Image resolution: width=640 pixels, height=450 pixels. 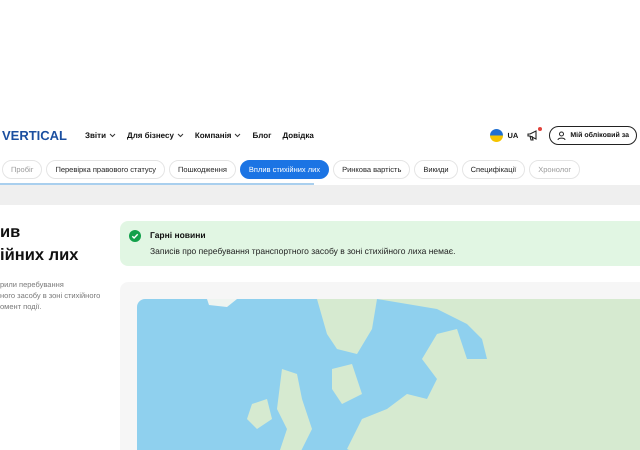 I want to click on nav-link: Компанія, so click(x=218, y=135).